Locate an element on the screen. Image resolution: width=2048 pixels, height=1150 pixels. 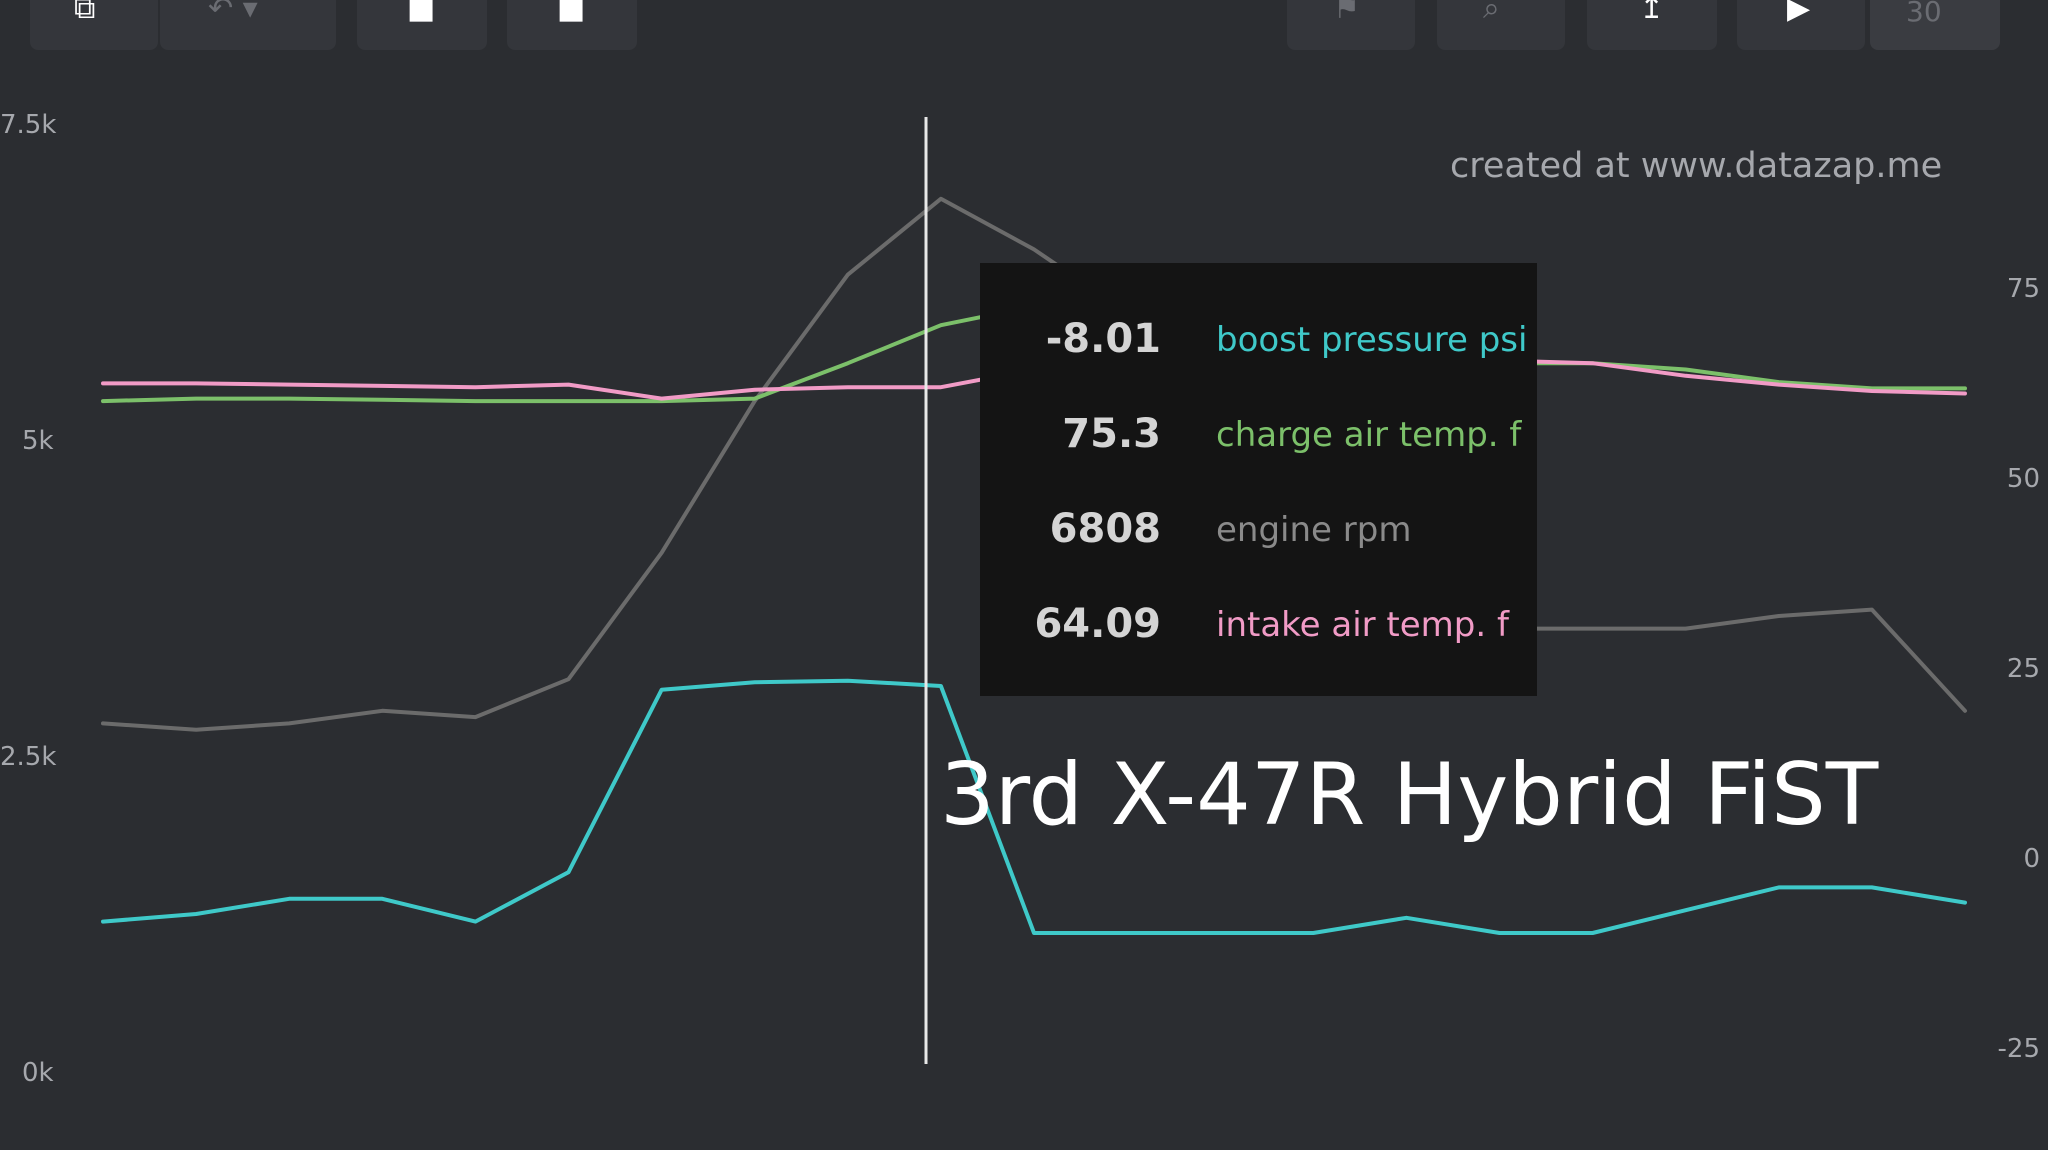
tooltip-row-boost: -8.01 boost pressure psi is located at coordinates (1258, 338).